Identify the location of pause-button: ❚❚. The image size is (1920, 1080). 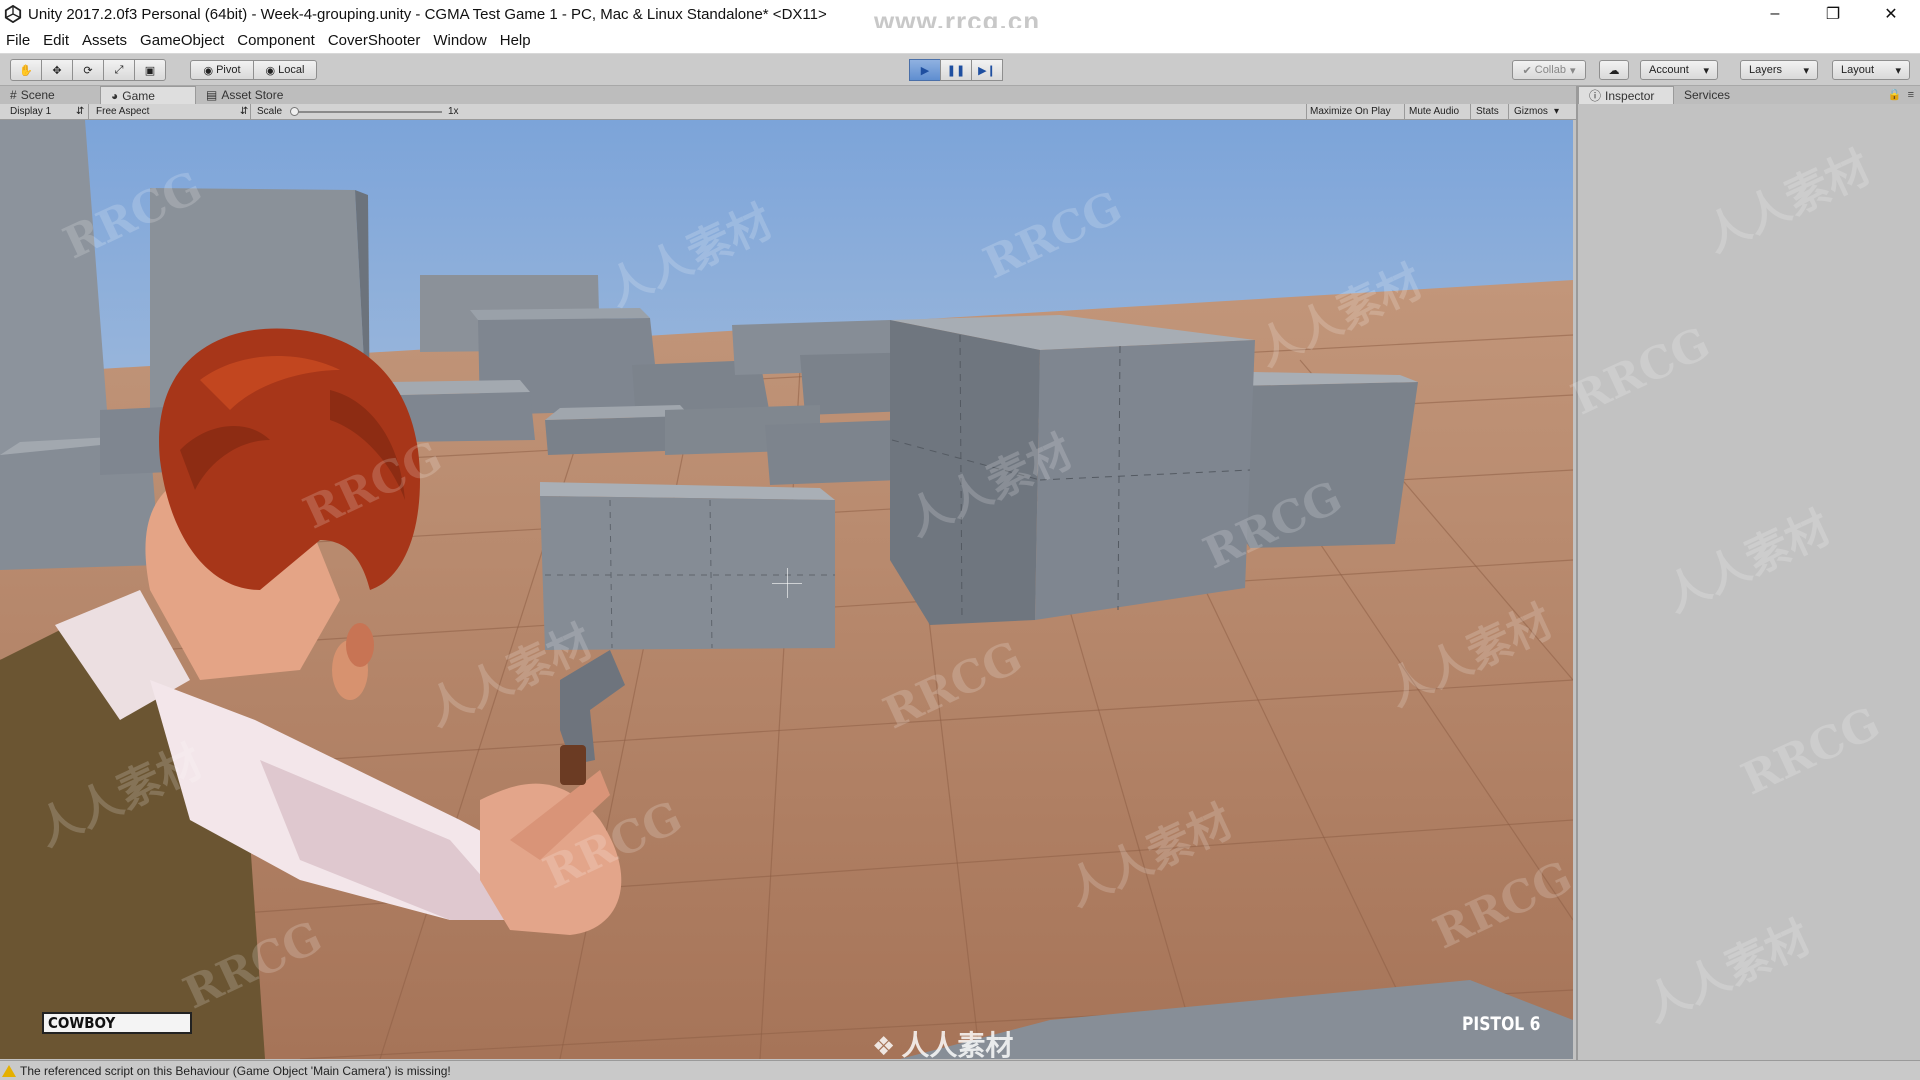
(956, 70).